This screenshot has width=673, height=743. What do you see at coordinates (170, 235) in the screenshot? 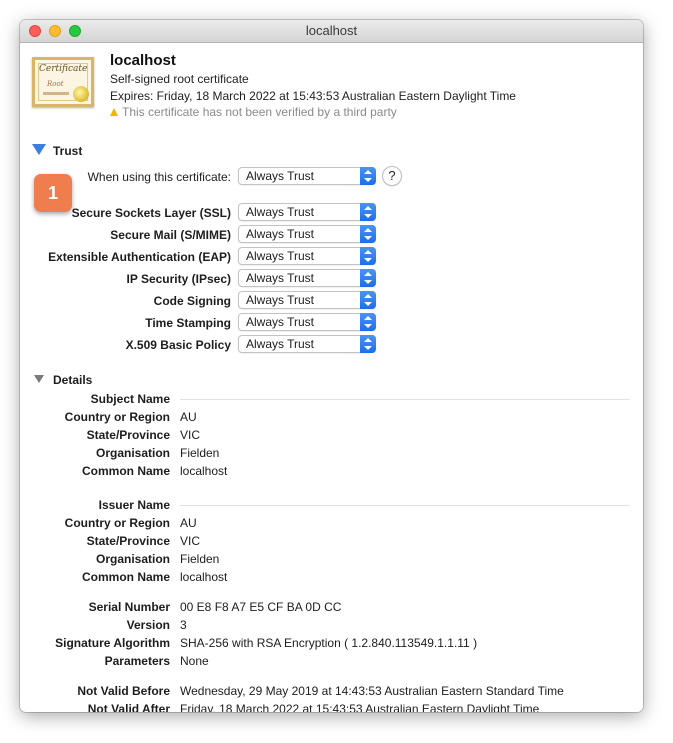
I see `trust-label-smime: Secure Mail (S/MIME)` at bounding box center [170, 235].